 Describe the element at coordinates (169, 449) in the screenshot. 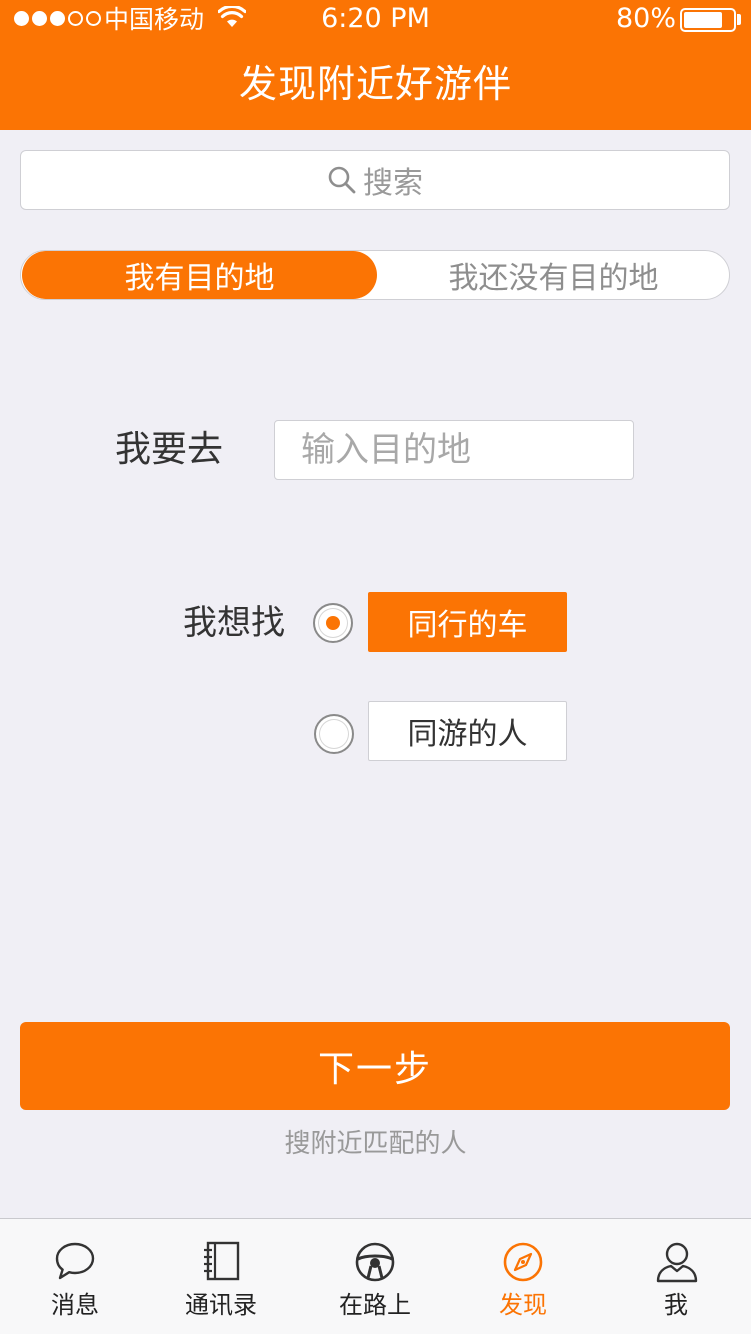

I see `destination-label: 我要去` at that location.